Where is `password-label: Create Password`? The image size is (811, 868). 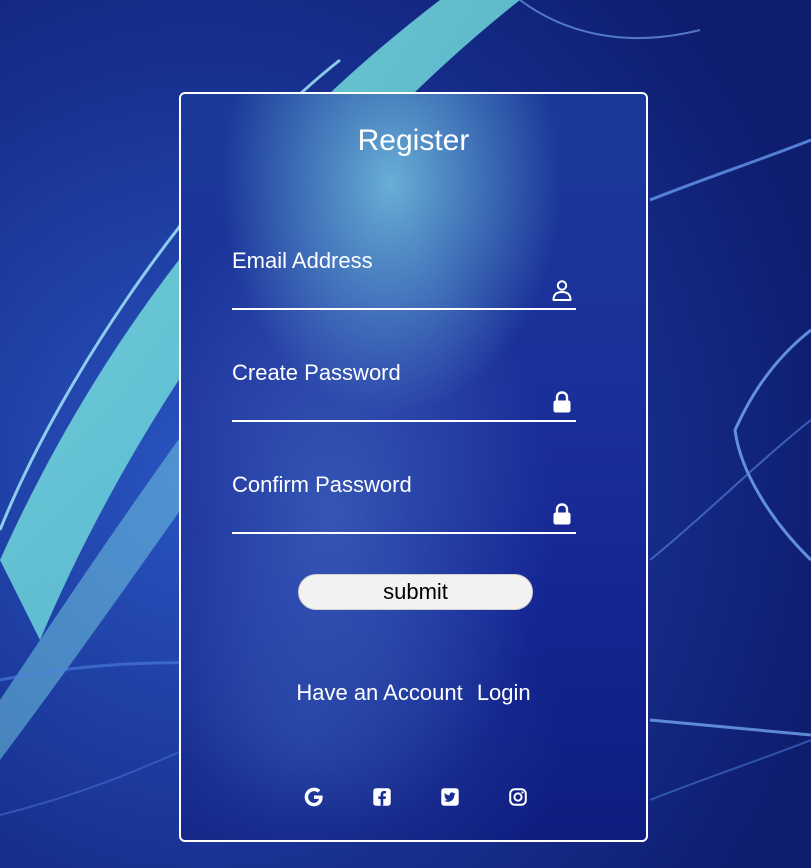
password-label: Create Password is located at coordinates (316, 372).